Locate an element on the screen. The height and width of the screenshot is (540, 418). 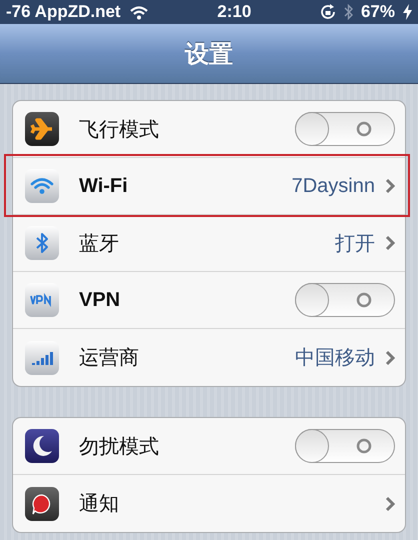
setting-label: 运营商 is located at coordinates (109, 357).